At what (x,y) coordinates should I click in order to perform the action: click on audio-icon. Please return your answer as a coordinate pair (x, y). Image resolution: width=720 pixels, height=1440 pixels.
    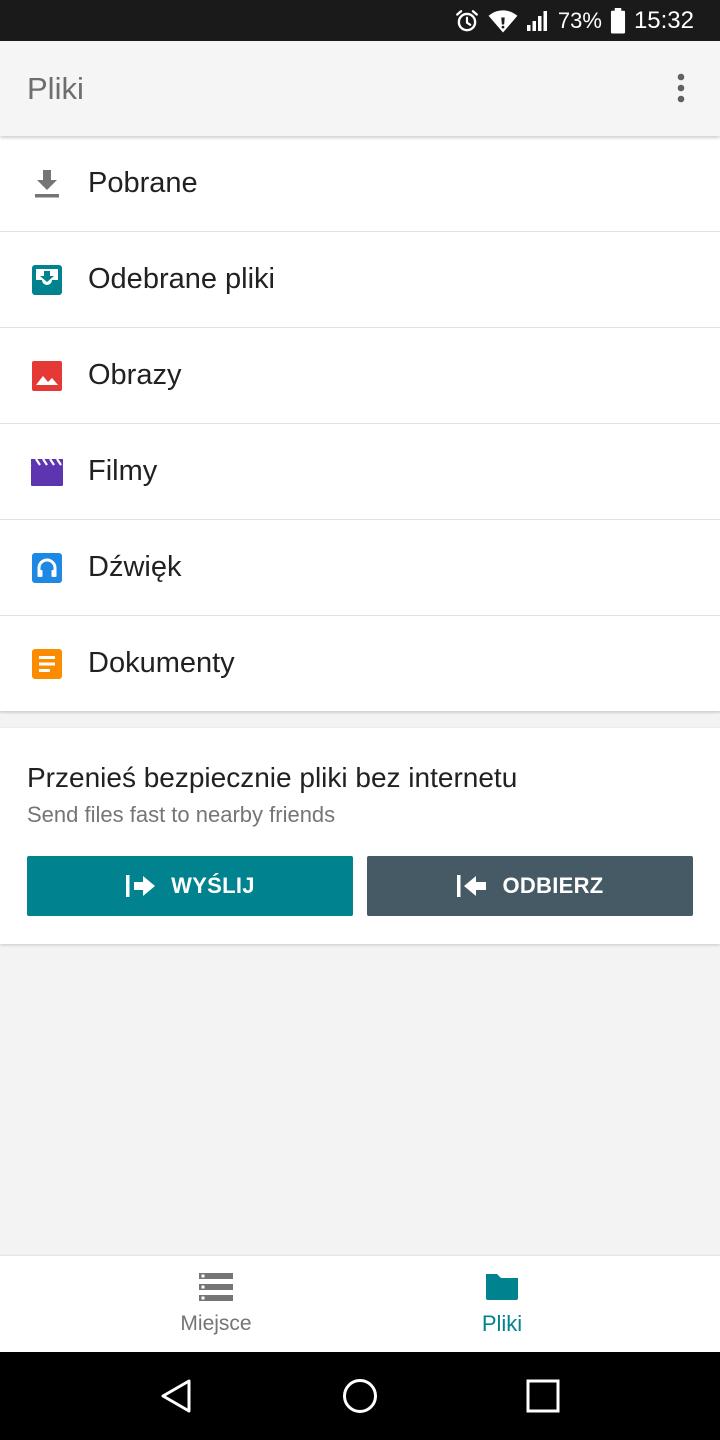
    Looking at the image, I should click on (47, 568).